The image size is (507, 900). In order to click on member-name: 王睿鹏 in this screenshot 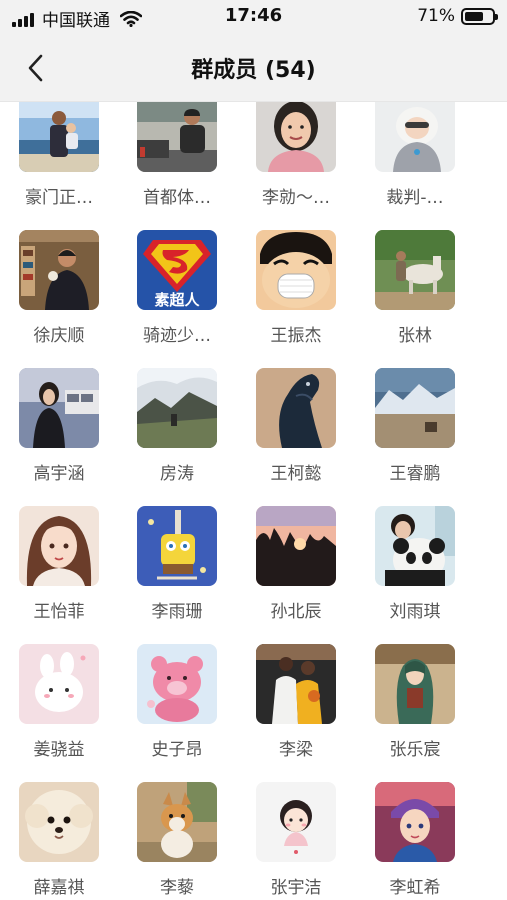, I will do `click(415, 474)`.